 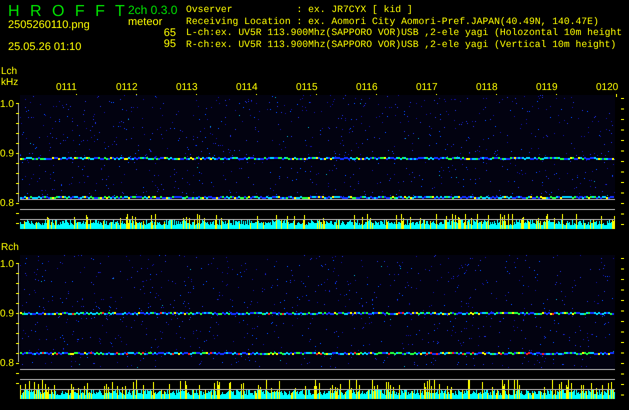 What do you see at coordinates (427, 87) in the screenshot?
I see `time-label: 0117` at bounding box center [427, 87].